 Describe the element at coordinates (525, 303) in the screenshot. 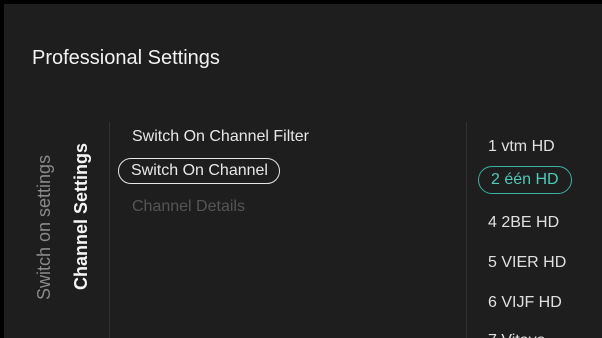

I see `channel-item-6-vijf-hd: 6 VIJF HD` at that location.